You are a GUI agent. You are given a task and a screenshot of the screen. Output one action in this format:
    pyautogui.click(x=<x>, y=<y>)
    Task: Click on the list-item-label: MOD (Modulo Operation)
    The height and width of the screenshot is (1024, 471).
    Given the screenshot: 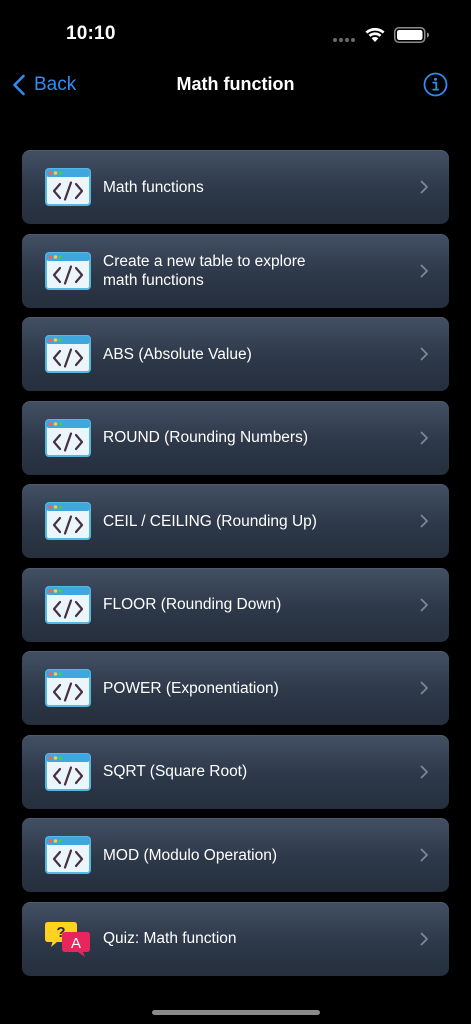 What is the action you would take?
    pyautogui.click(x=190, y=855)
    